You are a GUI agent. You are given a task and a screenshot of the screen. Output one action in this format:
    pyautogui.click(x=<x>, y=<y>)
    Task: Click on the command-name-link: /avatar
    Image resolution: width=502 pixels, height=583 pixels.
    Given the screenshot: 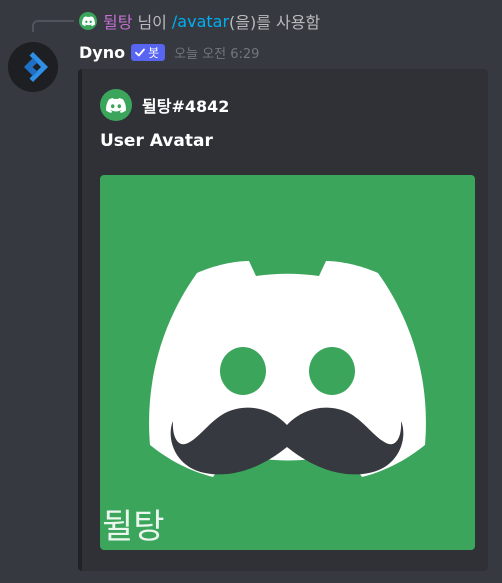 What is the action you would take?
    pyautogui.click(x=200, y=21)
    